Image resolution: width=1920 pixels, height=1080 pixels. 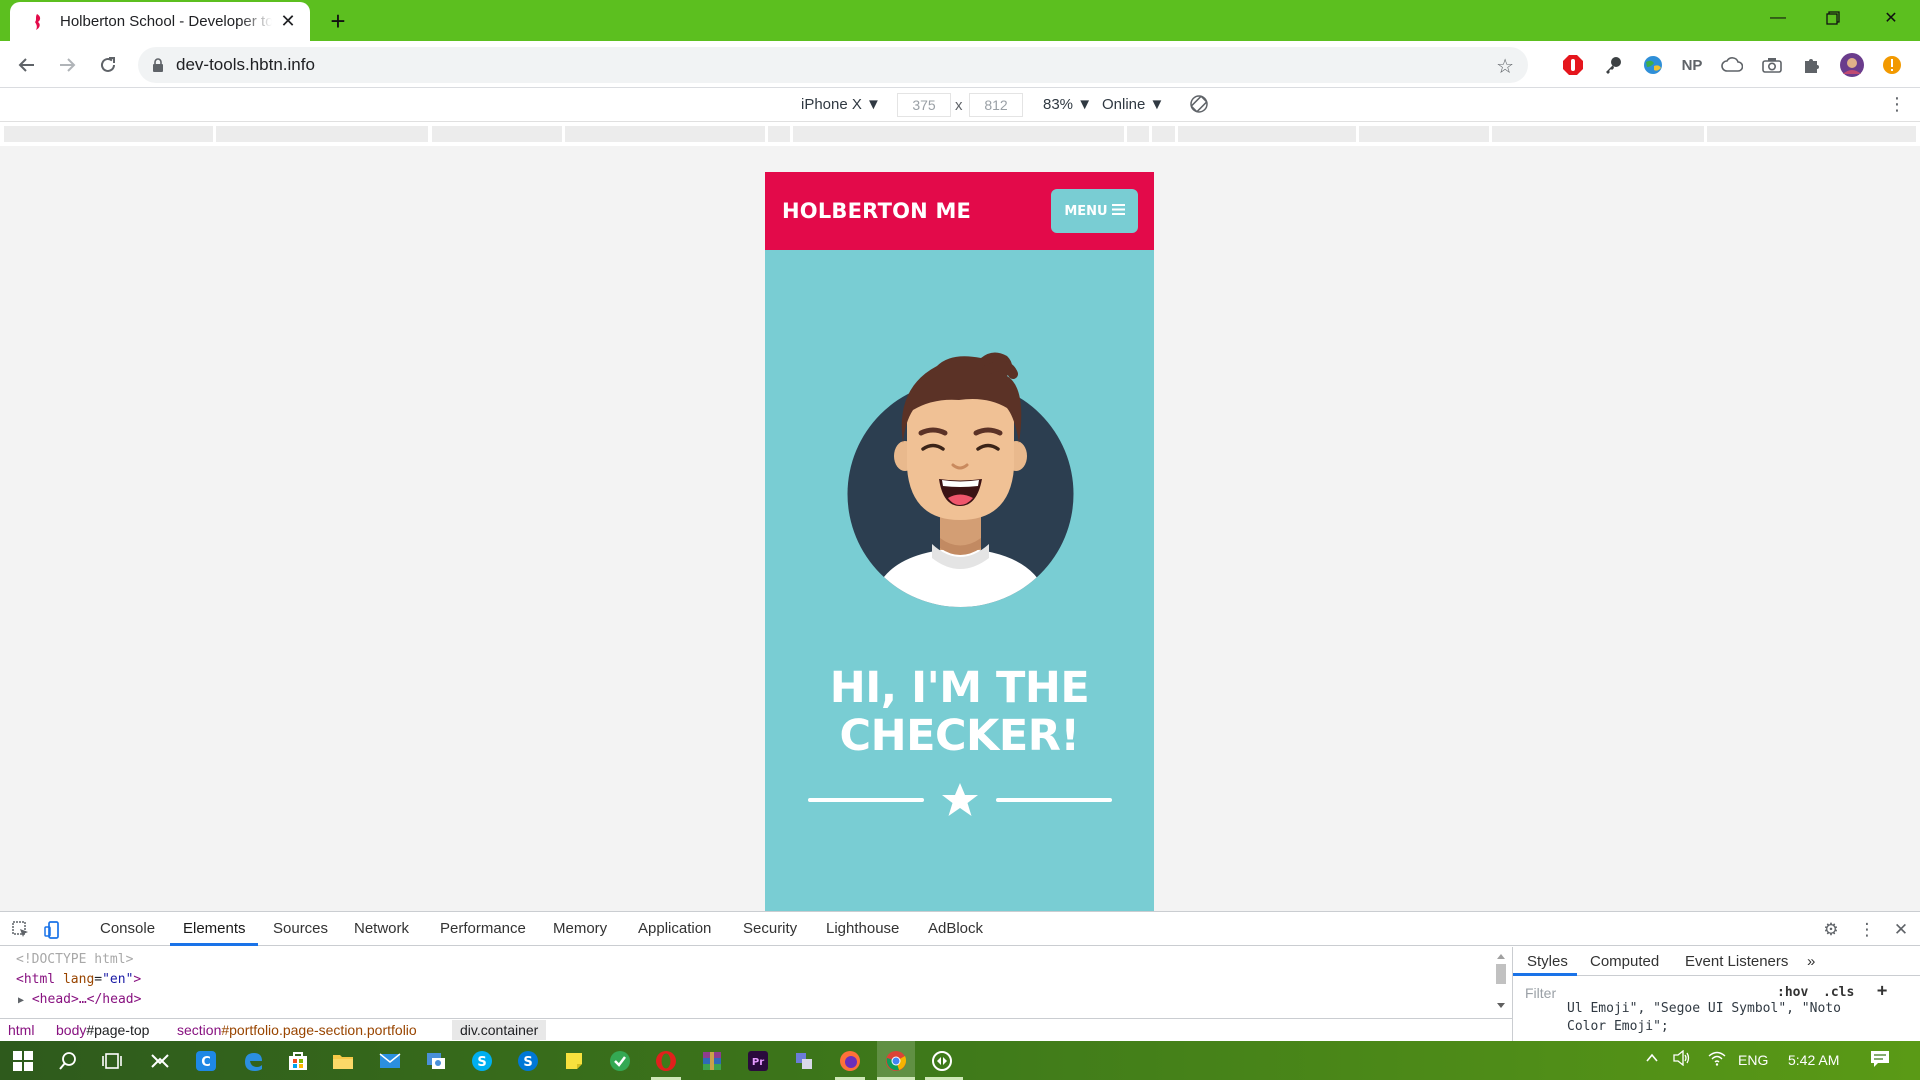 What do you see at coordinates (1732, 65) in the screenshot?
I see `cloud-icon` at bounding box center [1732, 65].